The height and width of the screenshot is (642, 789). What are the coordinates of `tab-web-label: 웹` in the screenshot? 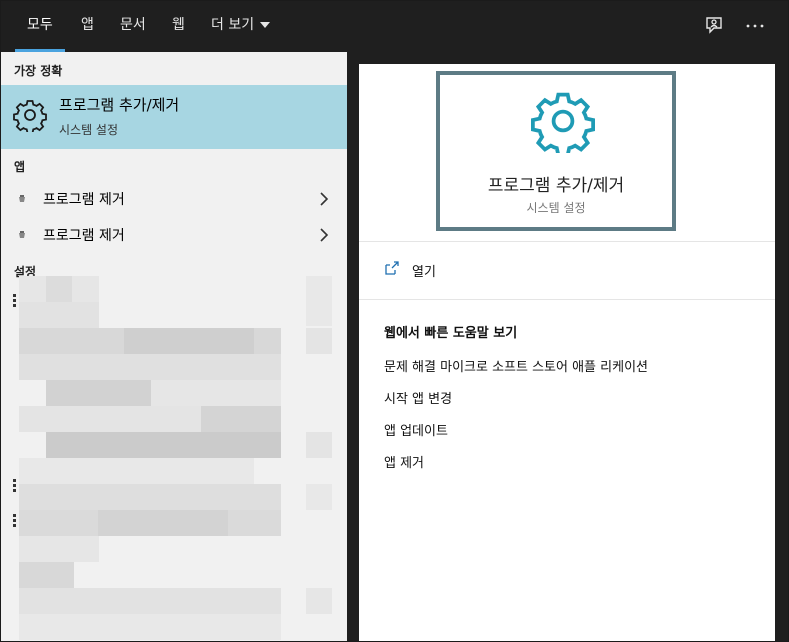 It's located at (178, 25).